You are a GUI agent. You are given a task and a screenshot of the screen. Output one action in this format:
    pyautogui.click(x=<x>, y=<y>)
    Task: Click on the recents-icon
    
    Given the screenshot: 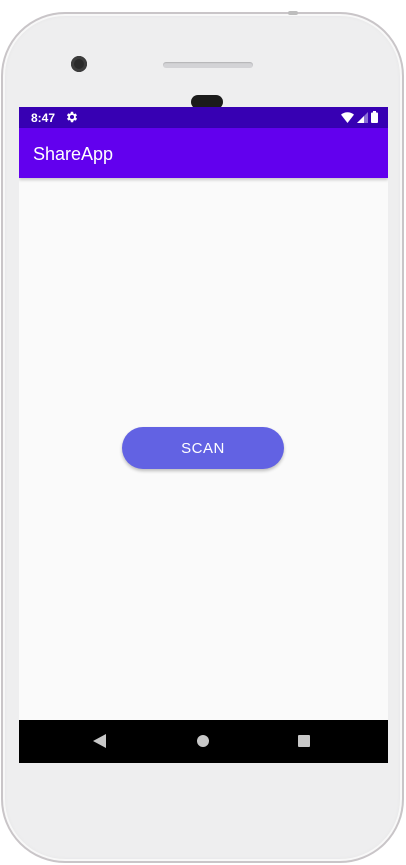 What is the action you would take?
    pyautogui.click(x=304, y=741)
    